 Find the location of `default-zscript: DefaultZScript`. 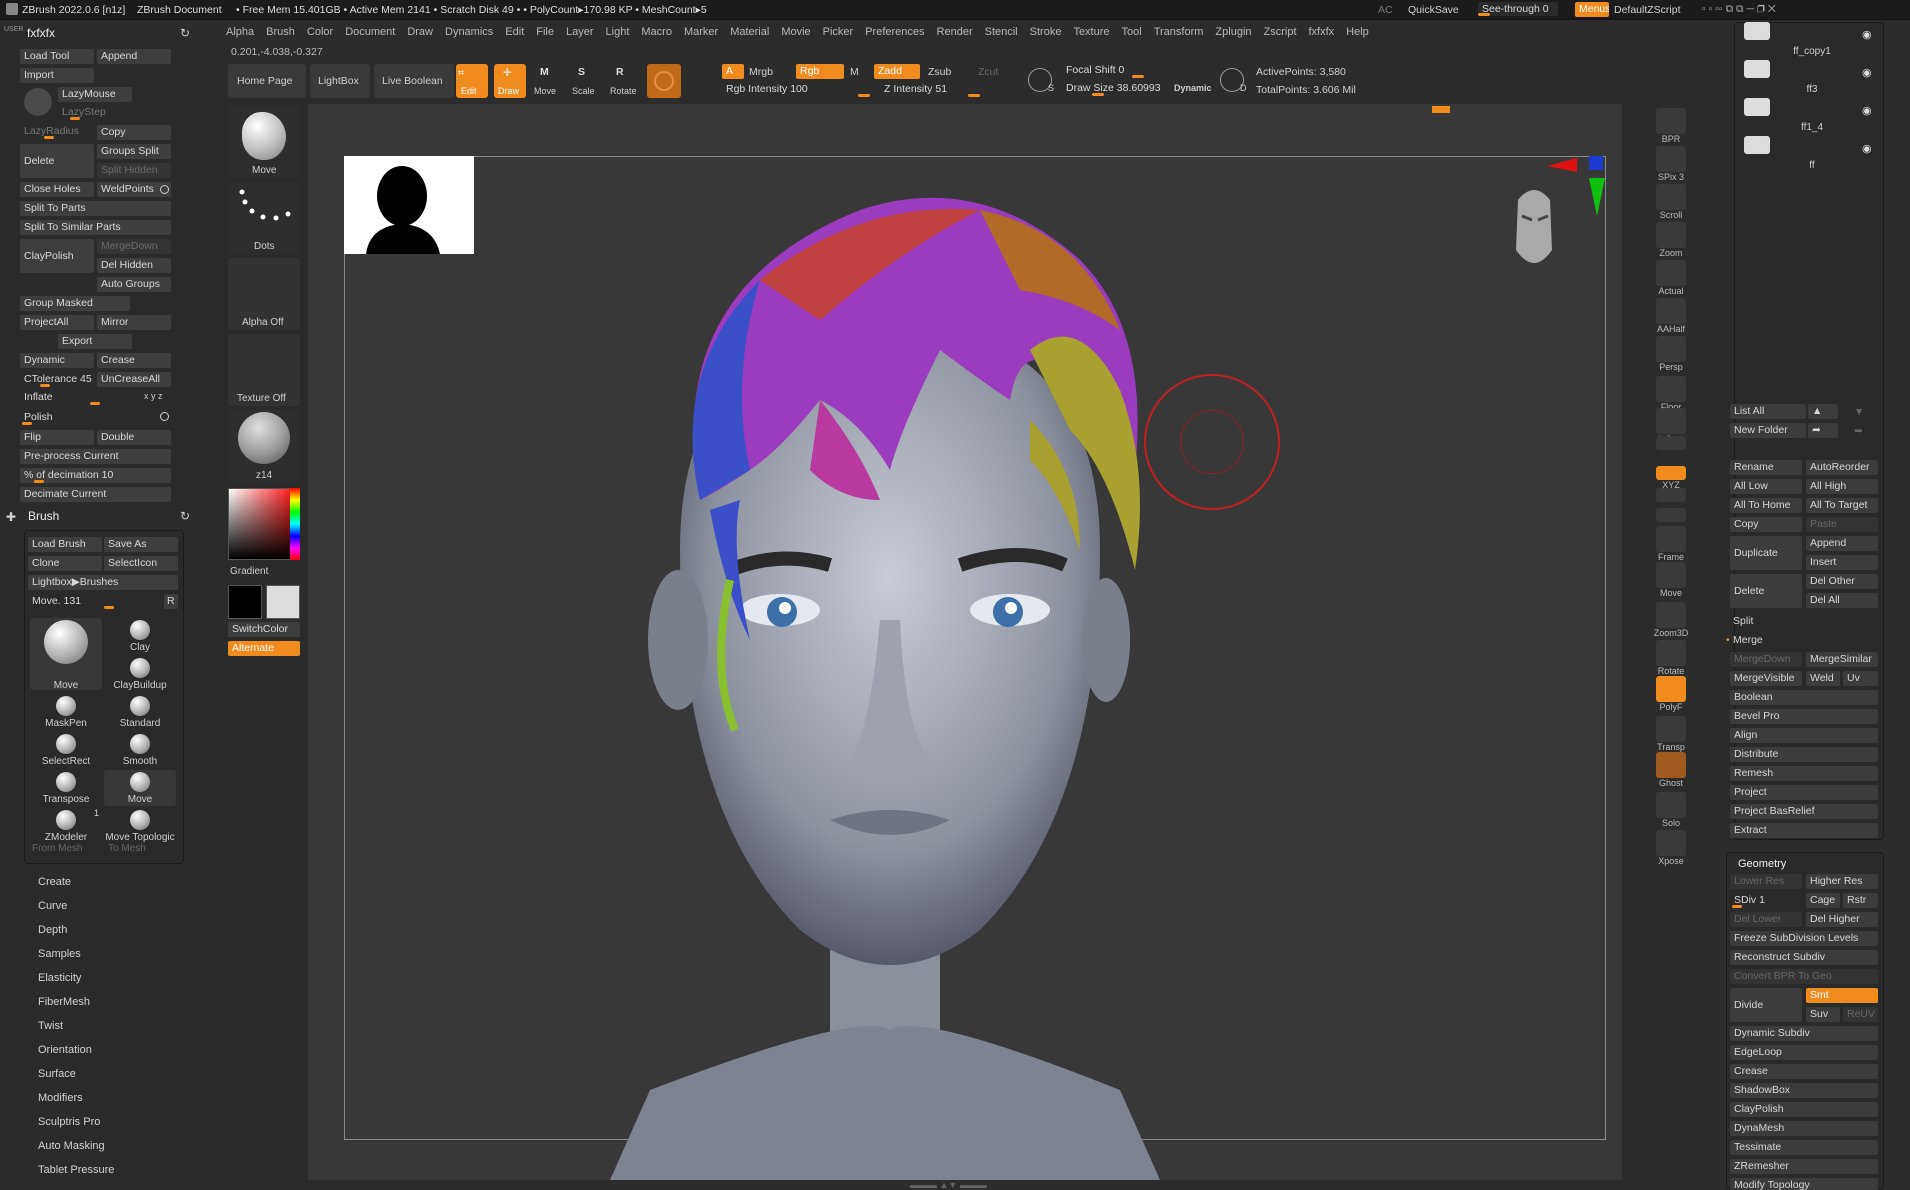

default-zscript: DefaultZScript is located at coordinates (1647, 10).